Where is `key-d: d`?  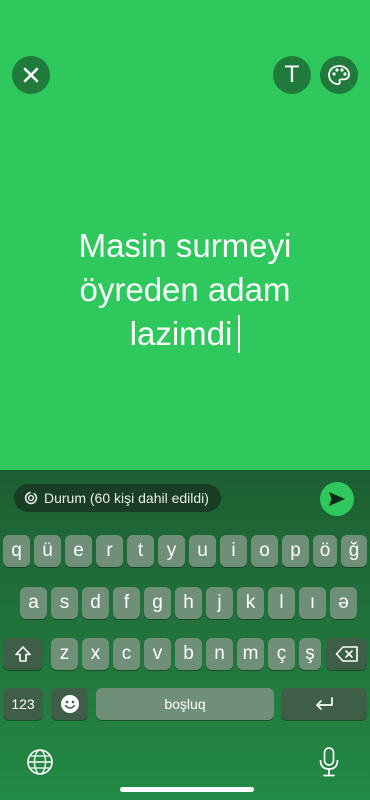 key-d: d is located at coordinates (95, 603).